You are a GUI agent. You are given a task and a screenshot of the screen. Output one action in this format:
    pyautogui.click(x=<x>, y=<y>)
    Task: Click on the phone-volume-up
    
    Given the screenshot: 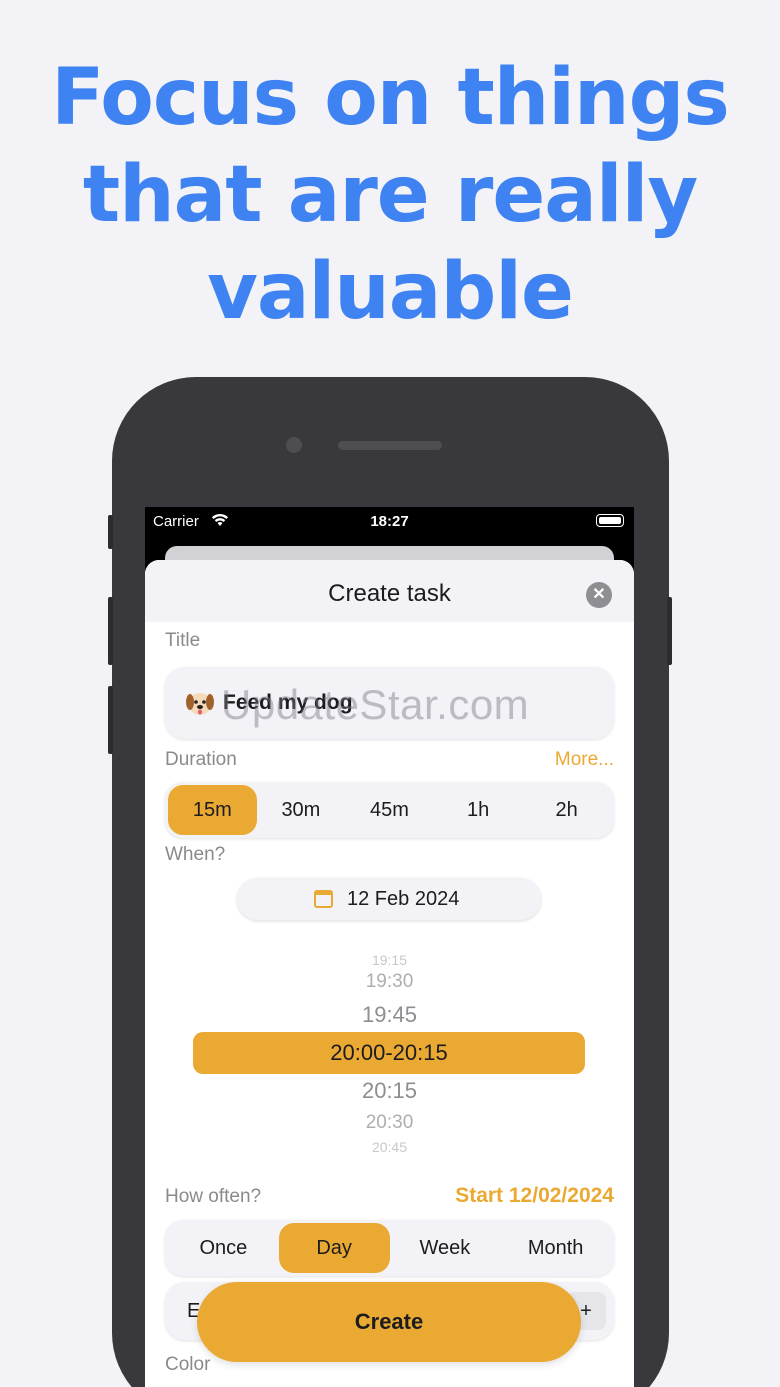 What is the action you would take?
    pyautogui.click(x=110, y=631)
    